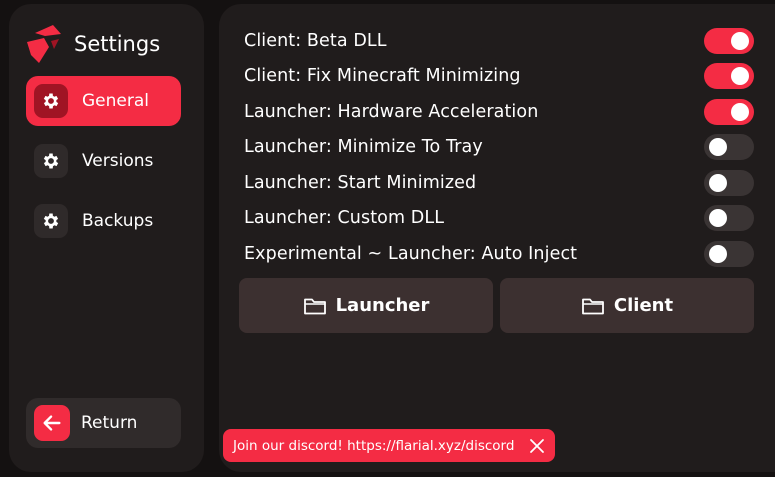 The width and height of the screenshot is (775, 477). What do you see at coordinates (729, 41) in the screenshot?
I see `beta-dll-toggle` at bounding box center [729, 41].